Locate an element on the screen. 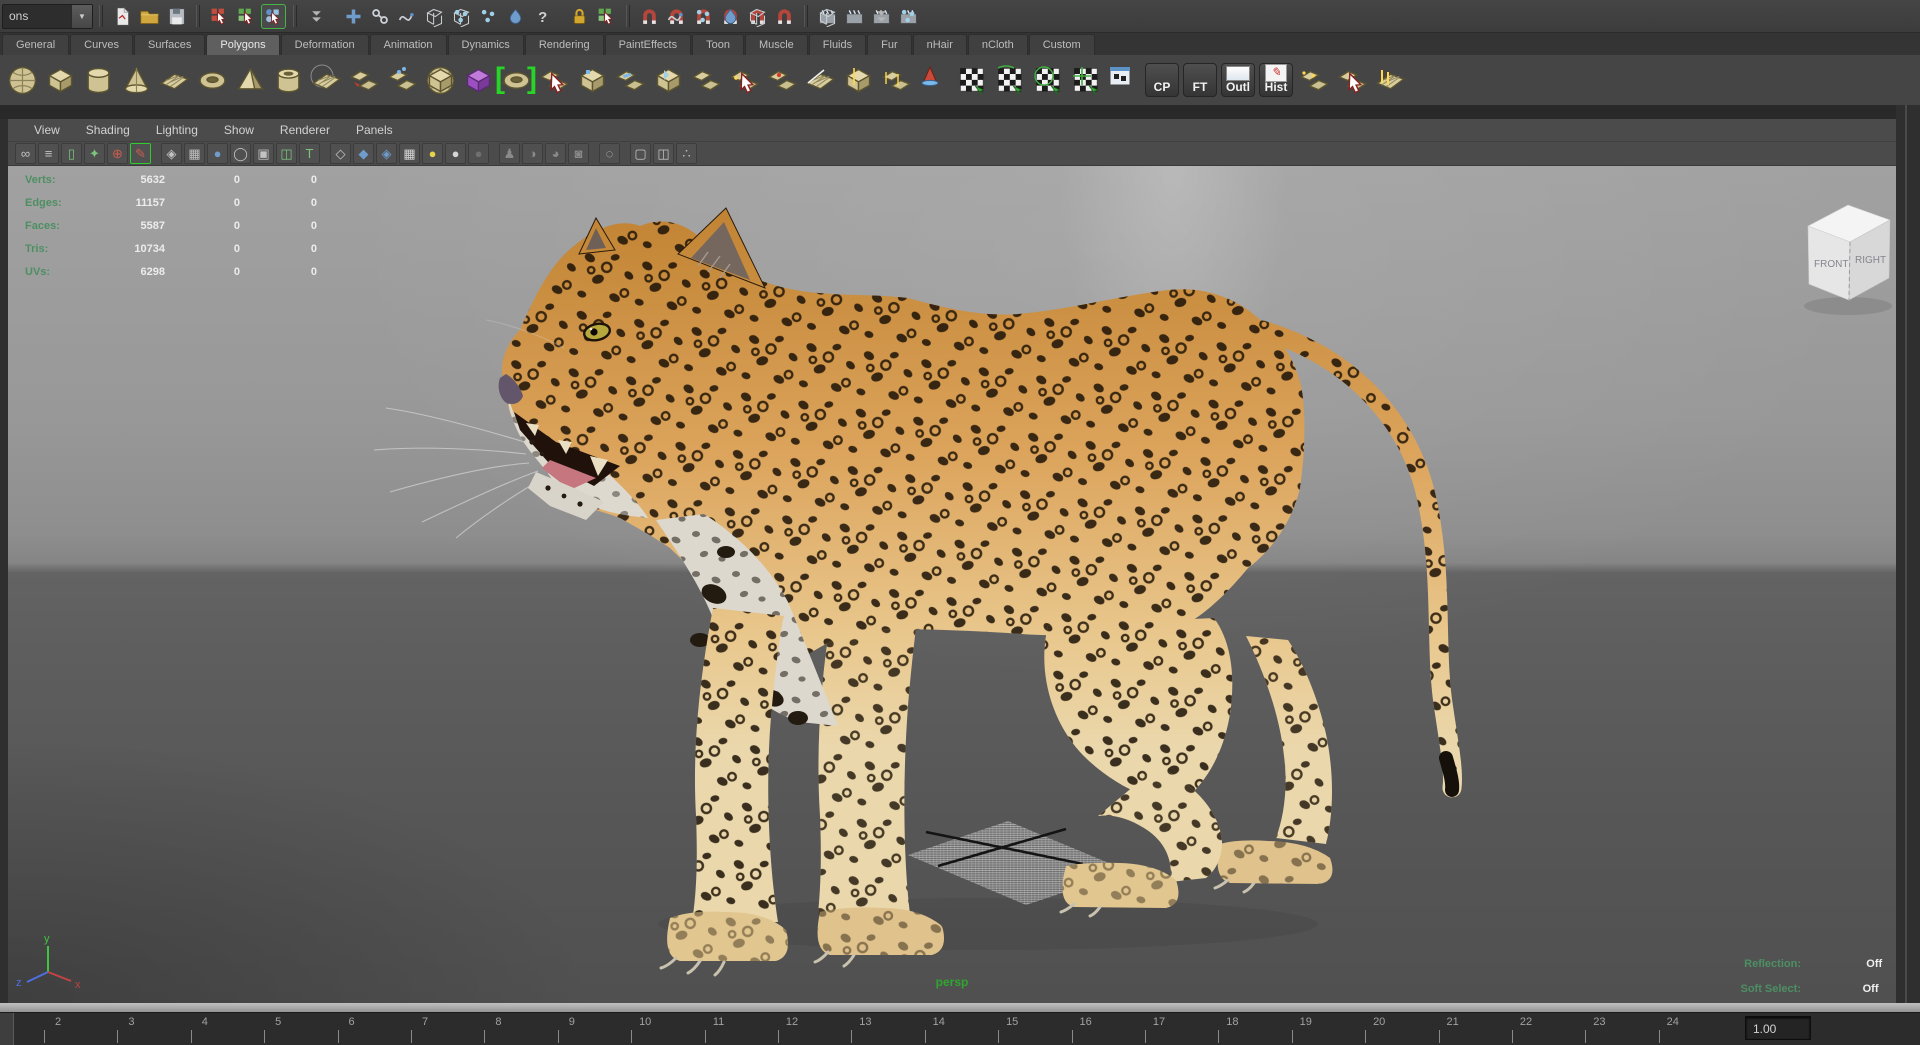 Image resolution: width=1920 pixels, height=1045 pixels. lattice-icon is located at coordinates (434, 16).